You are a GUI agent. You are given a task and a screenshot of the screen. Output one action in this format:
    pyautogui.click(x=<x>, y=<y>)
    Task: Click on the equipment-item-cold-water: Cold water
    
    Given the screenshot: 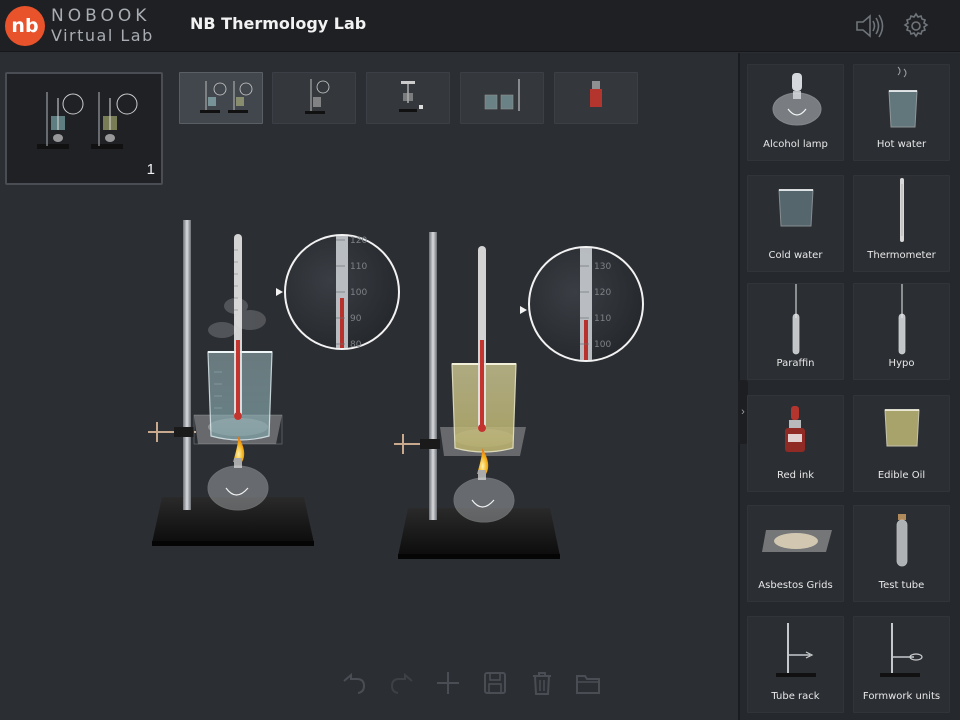 What is the action you would take?
    pyautogui.click(x=795, y=223)
    